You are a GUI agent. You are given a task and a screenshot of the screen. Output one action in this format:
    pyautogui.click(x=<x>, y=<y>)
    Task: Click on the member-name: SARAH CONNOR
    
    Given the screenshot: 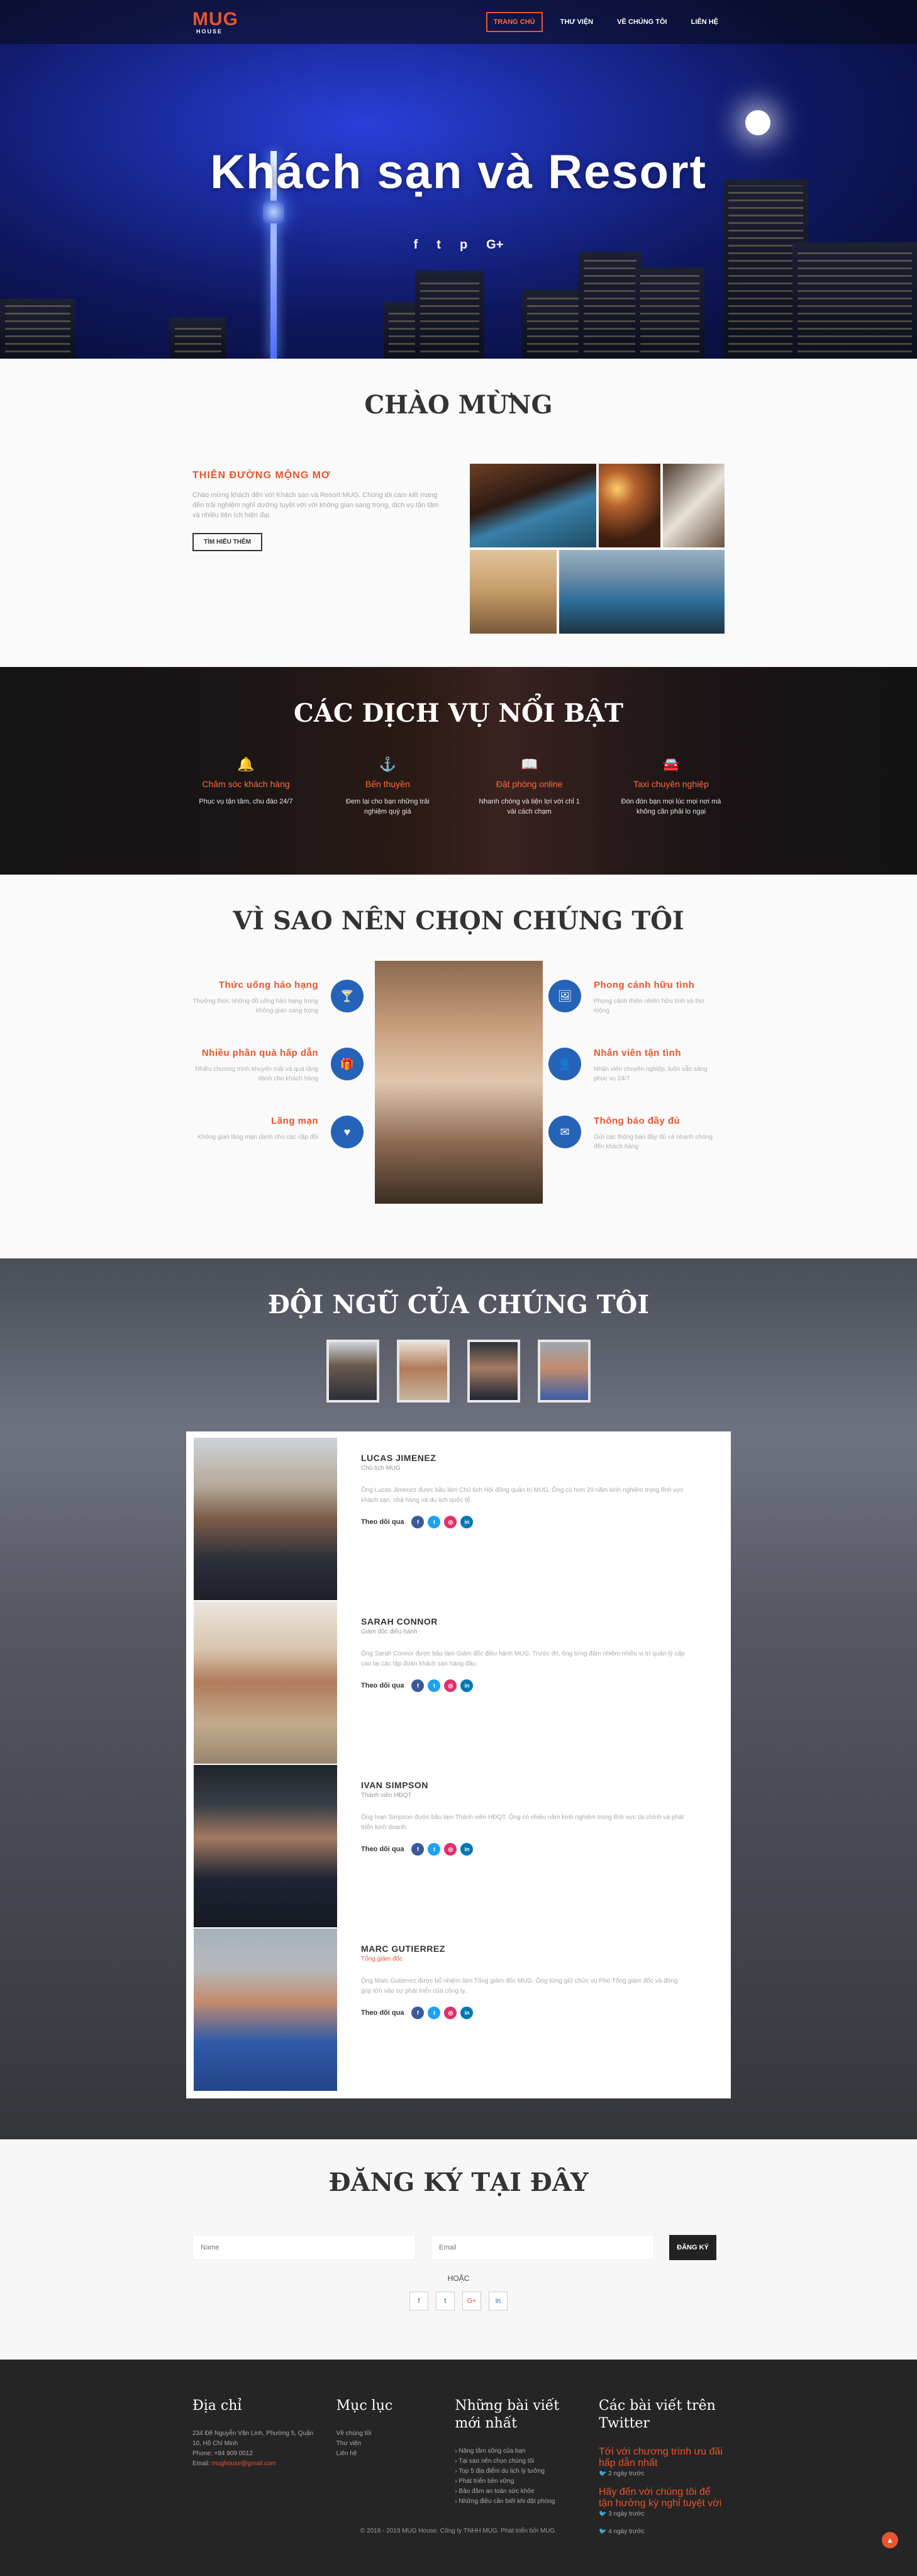 What is the action you would take?
    pyautogui.click(x=400, y=1621)
    